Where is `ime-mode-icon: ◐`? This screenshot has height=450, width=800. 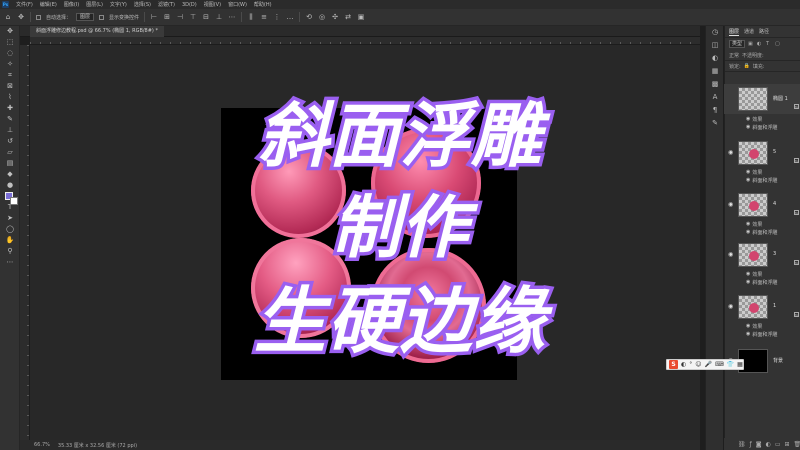 ime-mode-icon: ◐ is located at coordinates (683, 364).